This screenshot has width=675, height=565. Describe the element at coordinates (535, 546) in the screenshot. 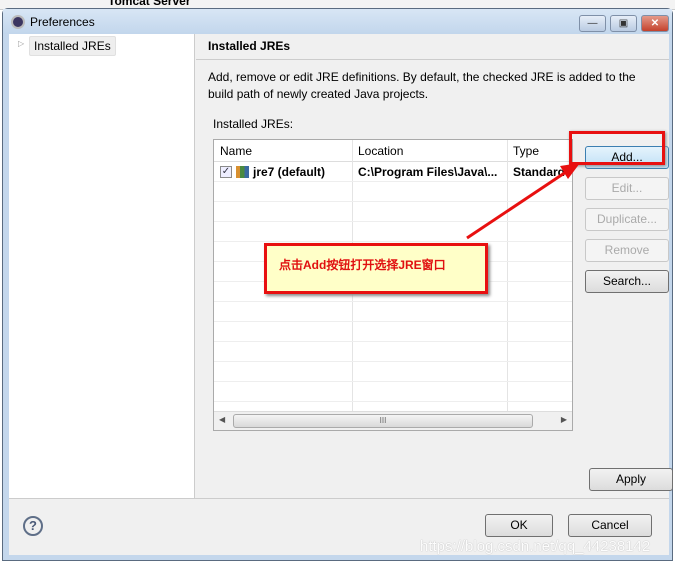

I see `watermark: https://blog.csdn.net/qq_44238142` at that location.